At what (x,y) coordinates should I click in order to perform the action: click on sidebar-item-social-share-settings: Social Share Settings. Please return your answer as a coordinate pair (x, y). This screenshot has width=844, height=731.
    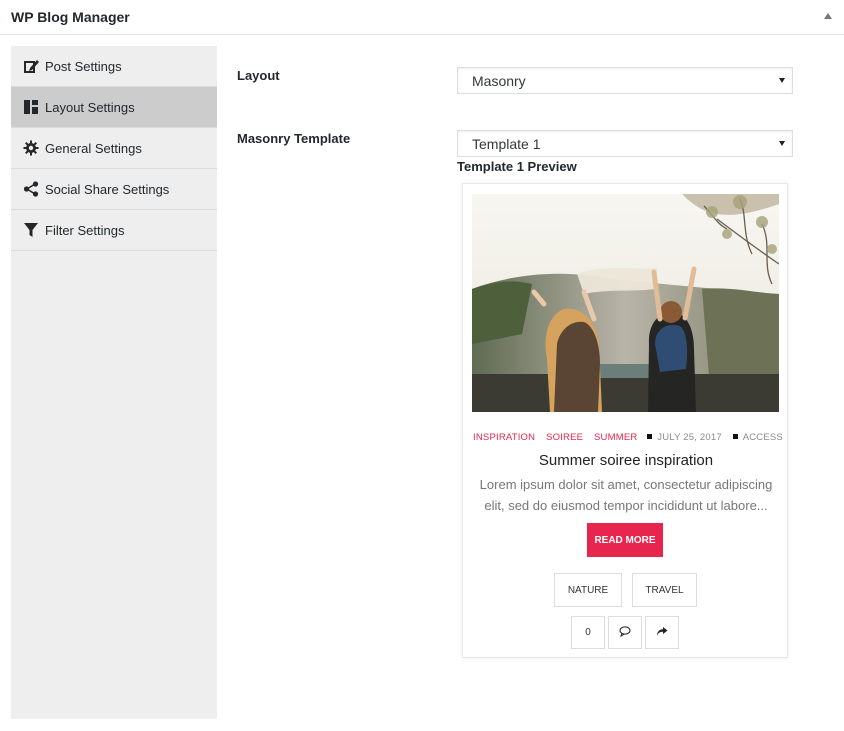
    Looking at the image, I should click on (114, 189).